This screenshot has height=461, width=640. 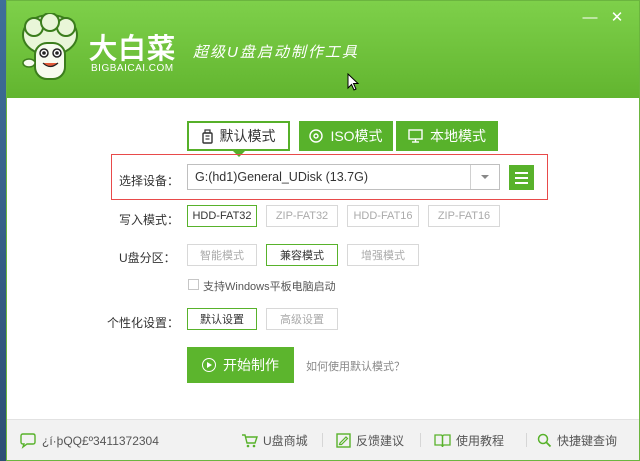 I want to click on brand-name: 大白菜, so click(x=133, y=48).